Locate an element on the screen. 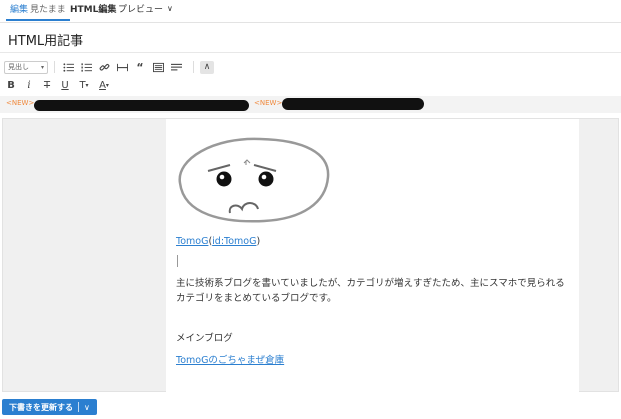 The width and height of the screenshot is (621, 419). bold-button: B is located at coordinates (11, 85).